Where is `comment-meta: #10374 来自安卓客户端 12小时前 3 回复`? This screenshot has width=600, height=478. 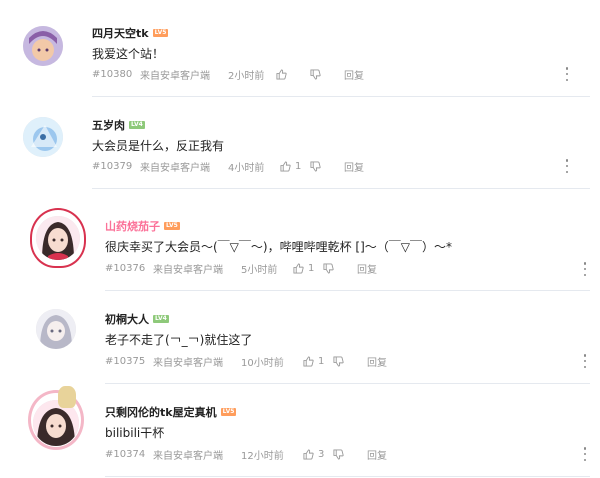
comment-meta: #10374 来自安卓客户端 12小时前 3 回复 is located at coordinates (256, 454).